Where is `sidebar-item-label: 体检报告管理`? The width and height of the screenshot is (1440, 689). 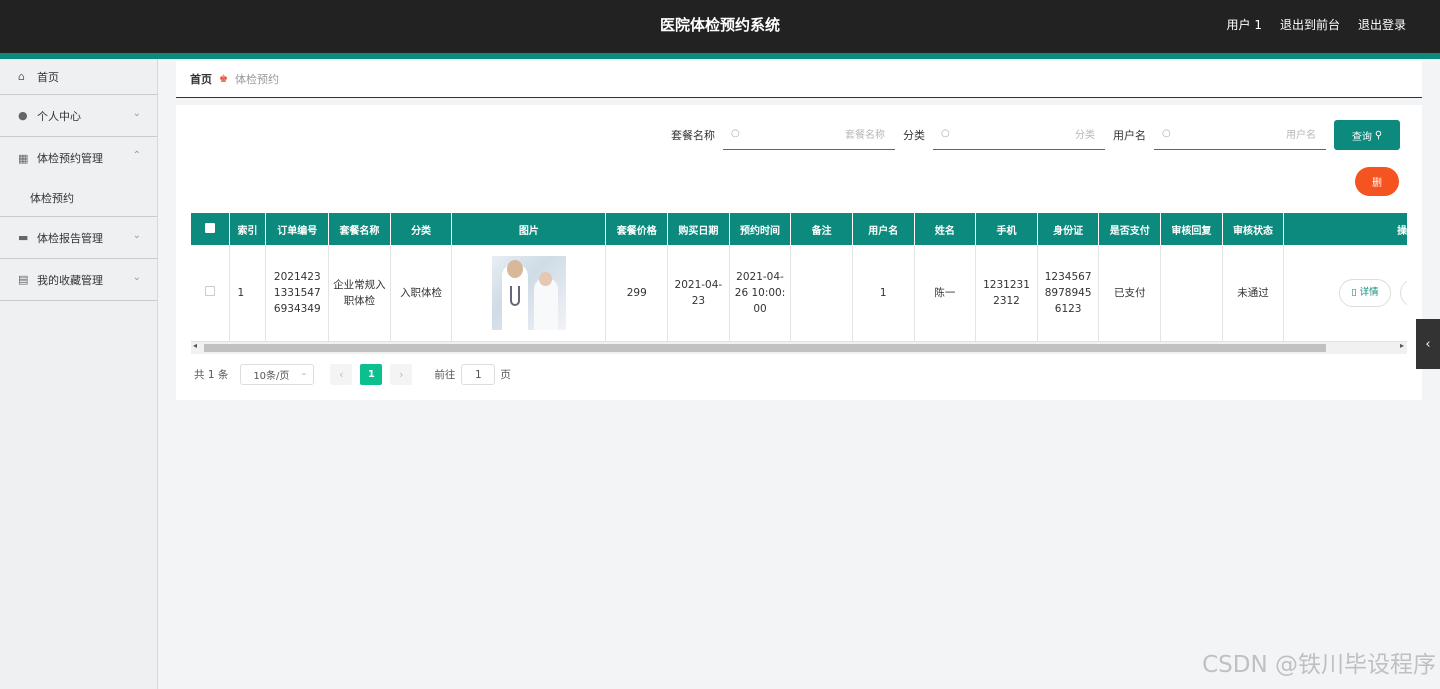
sidebar-item-label: 体检报告管理 is located at coordinates (70, 238).